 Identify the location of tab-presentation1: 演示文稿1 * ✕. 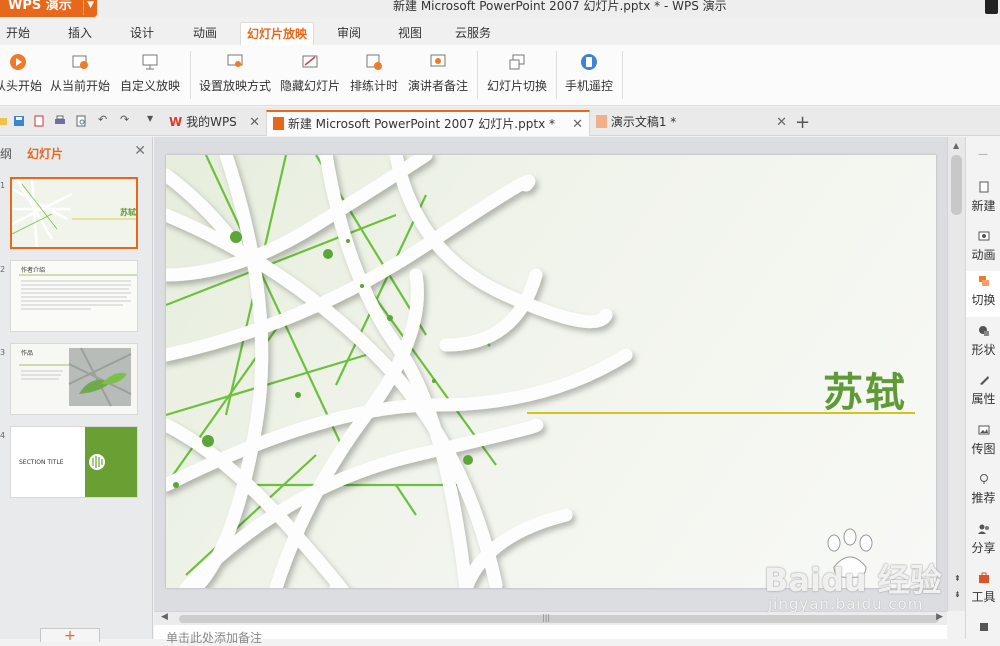
(691, 123).